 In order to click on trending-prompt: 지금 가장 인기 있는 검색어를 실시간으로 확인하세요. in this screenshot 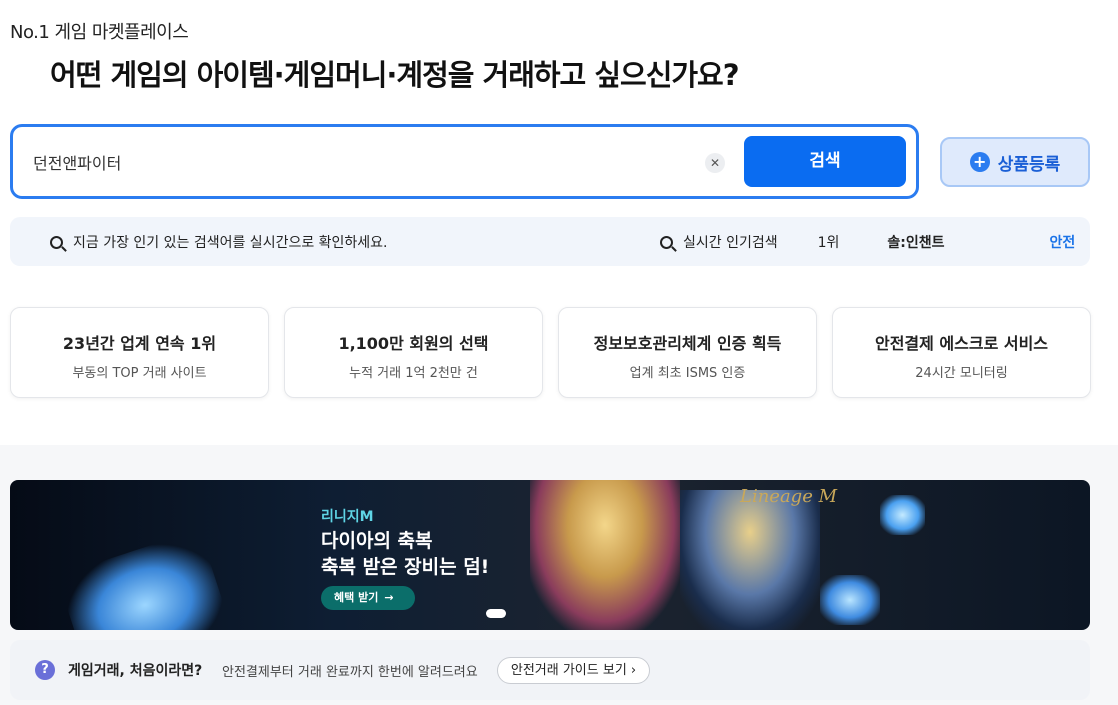, I will do `click(219, 242)`.